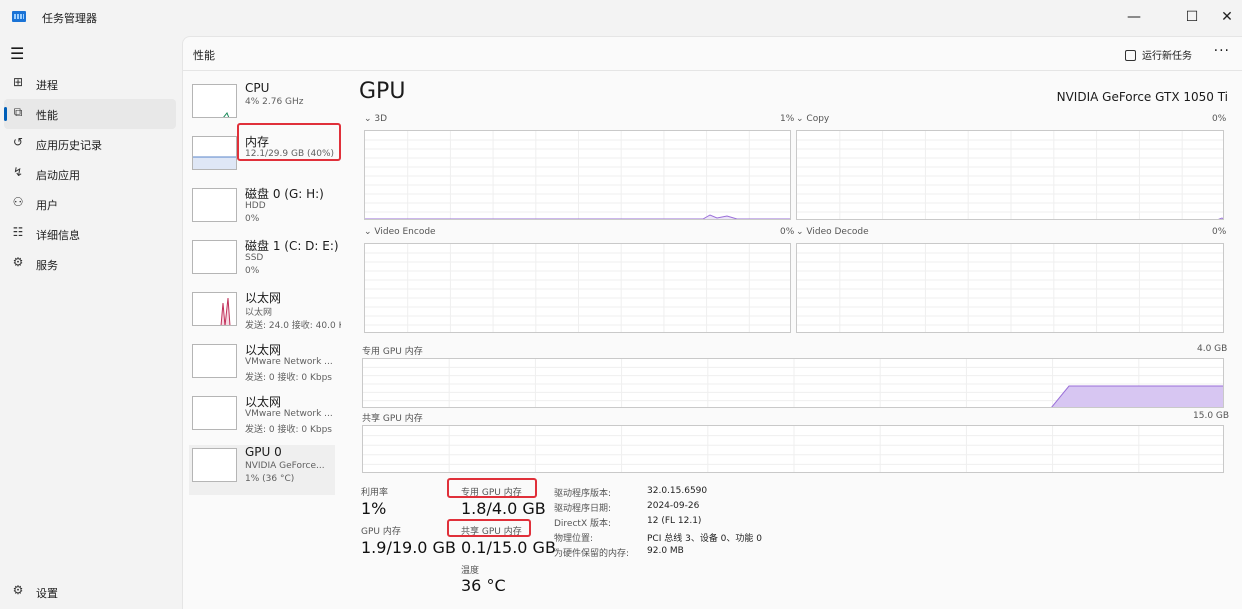 This screenshot has height=609, width=1242. Describe the element at coordinates (90, 204) in the screenshot. I see `nav-item-users: ⚇ 用户` at that location.